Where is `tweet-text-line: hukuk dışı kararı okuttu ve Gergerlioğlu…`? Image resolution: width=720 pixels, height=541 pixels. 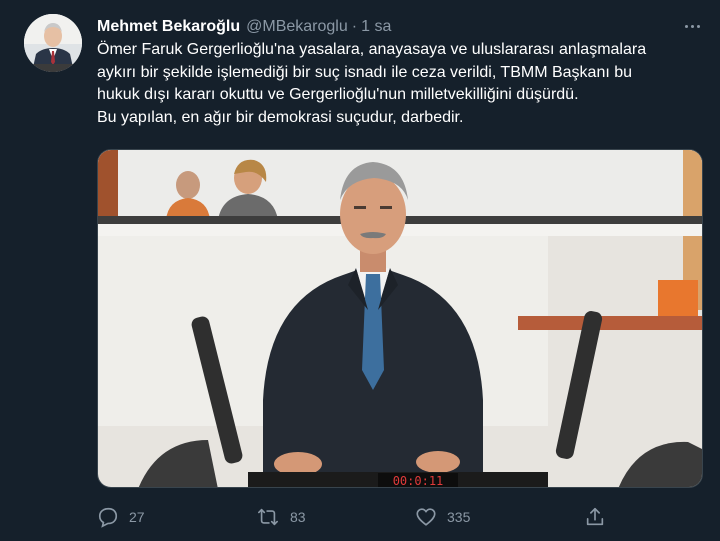 tweet-text-line: hukuk dışı kararı okuttu ve Gergerlioğlu… is located at coordinates (338, 94).